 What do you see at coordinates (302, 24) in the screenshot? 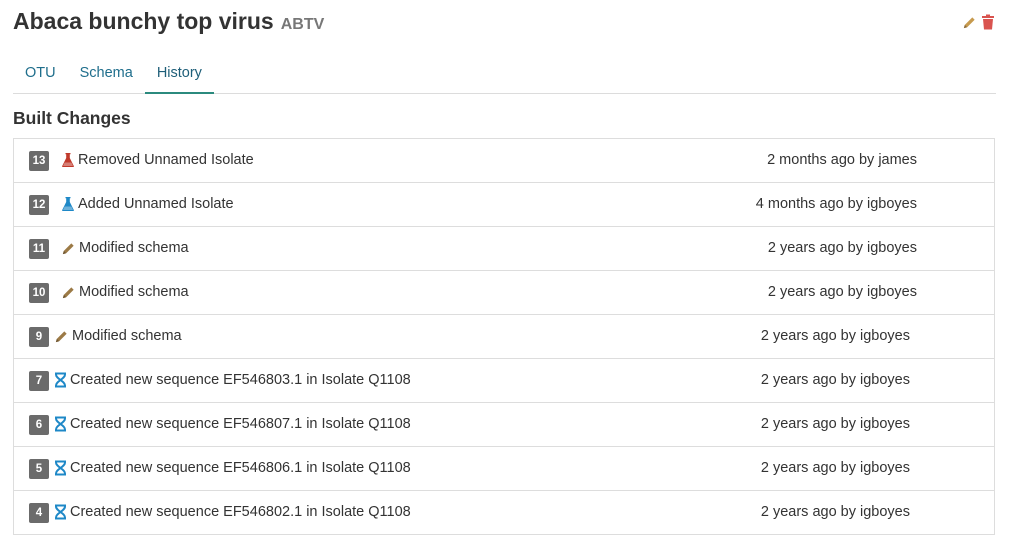
I see `otu-abbreviation: ABTV` at bounding box center [302, 24].